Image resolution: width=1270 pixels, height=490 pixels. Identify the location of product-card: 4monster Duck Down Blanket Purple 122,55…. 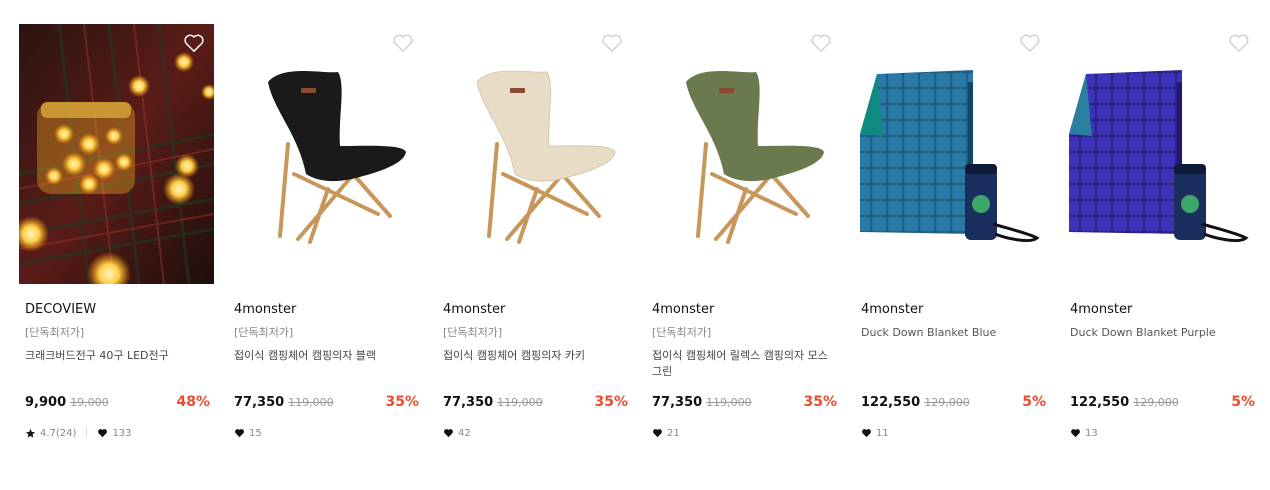
(1161, 232).